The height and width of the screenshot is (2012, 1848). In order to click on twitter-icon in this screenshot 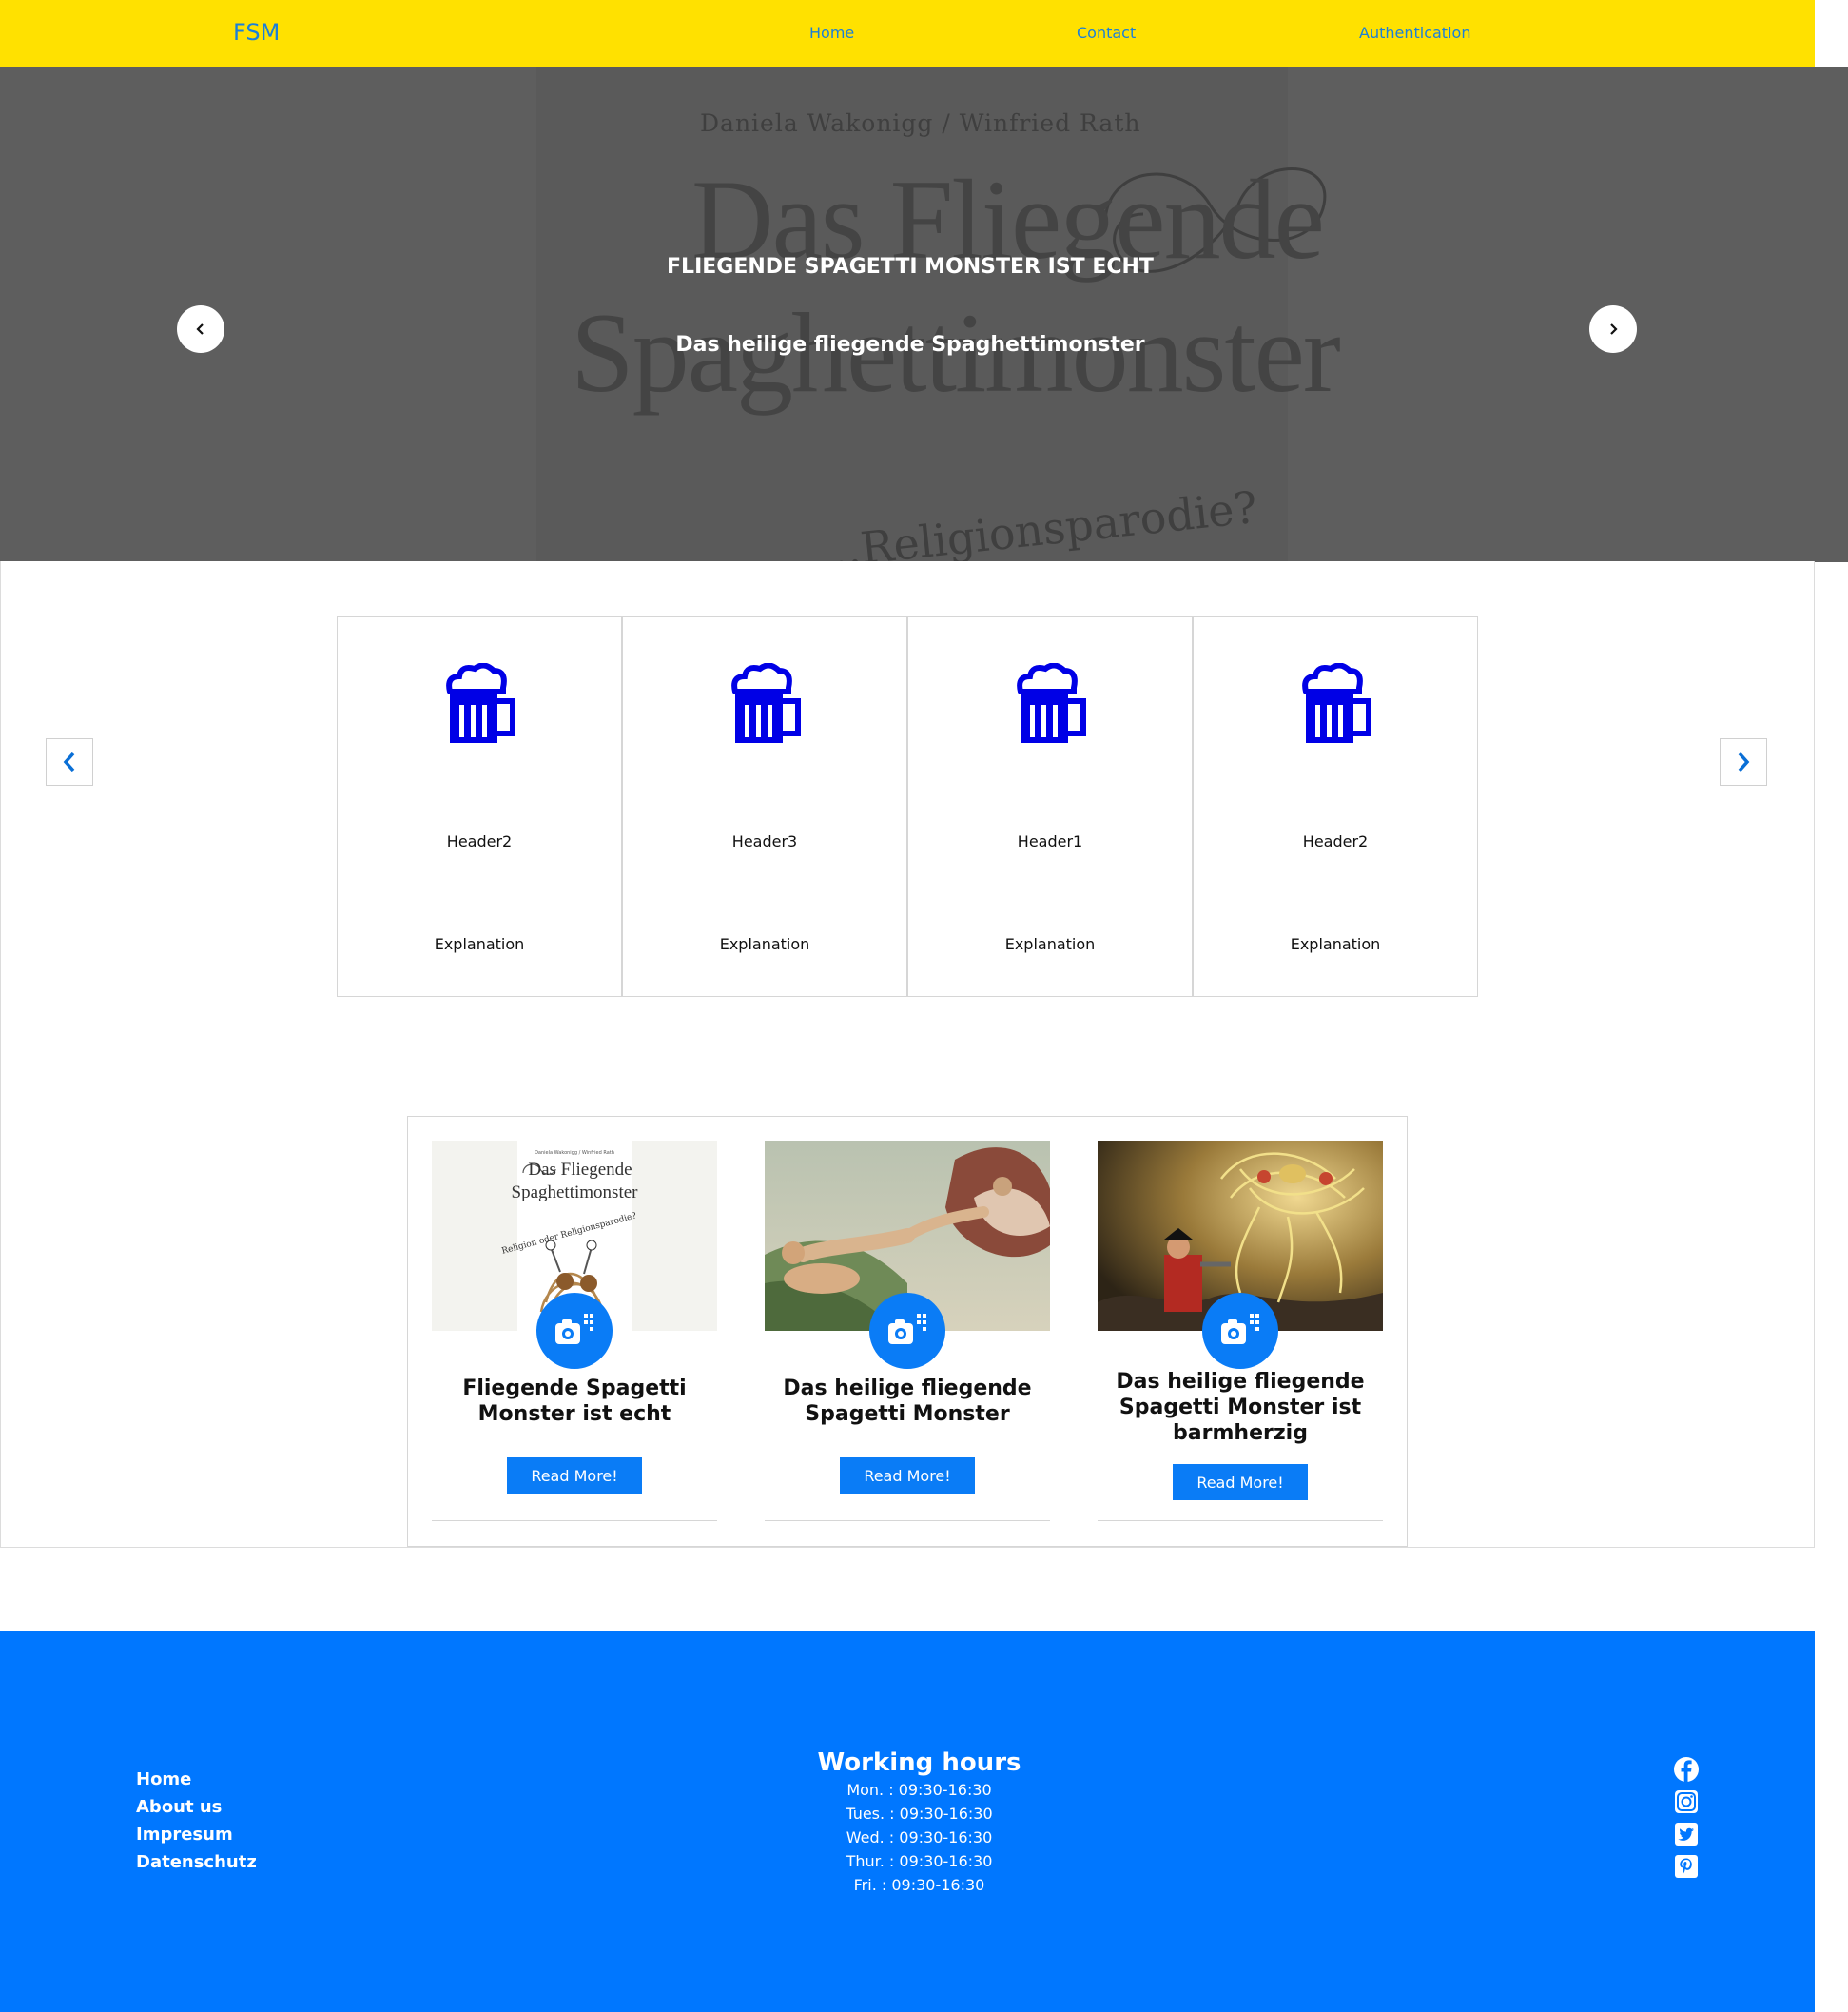, I will do `click(1686, 1834)`.